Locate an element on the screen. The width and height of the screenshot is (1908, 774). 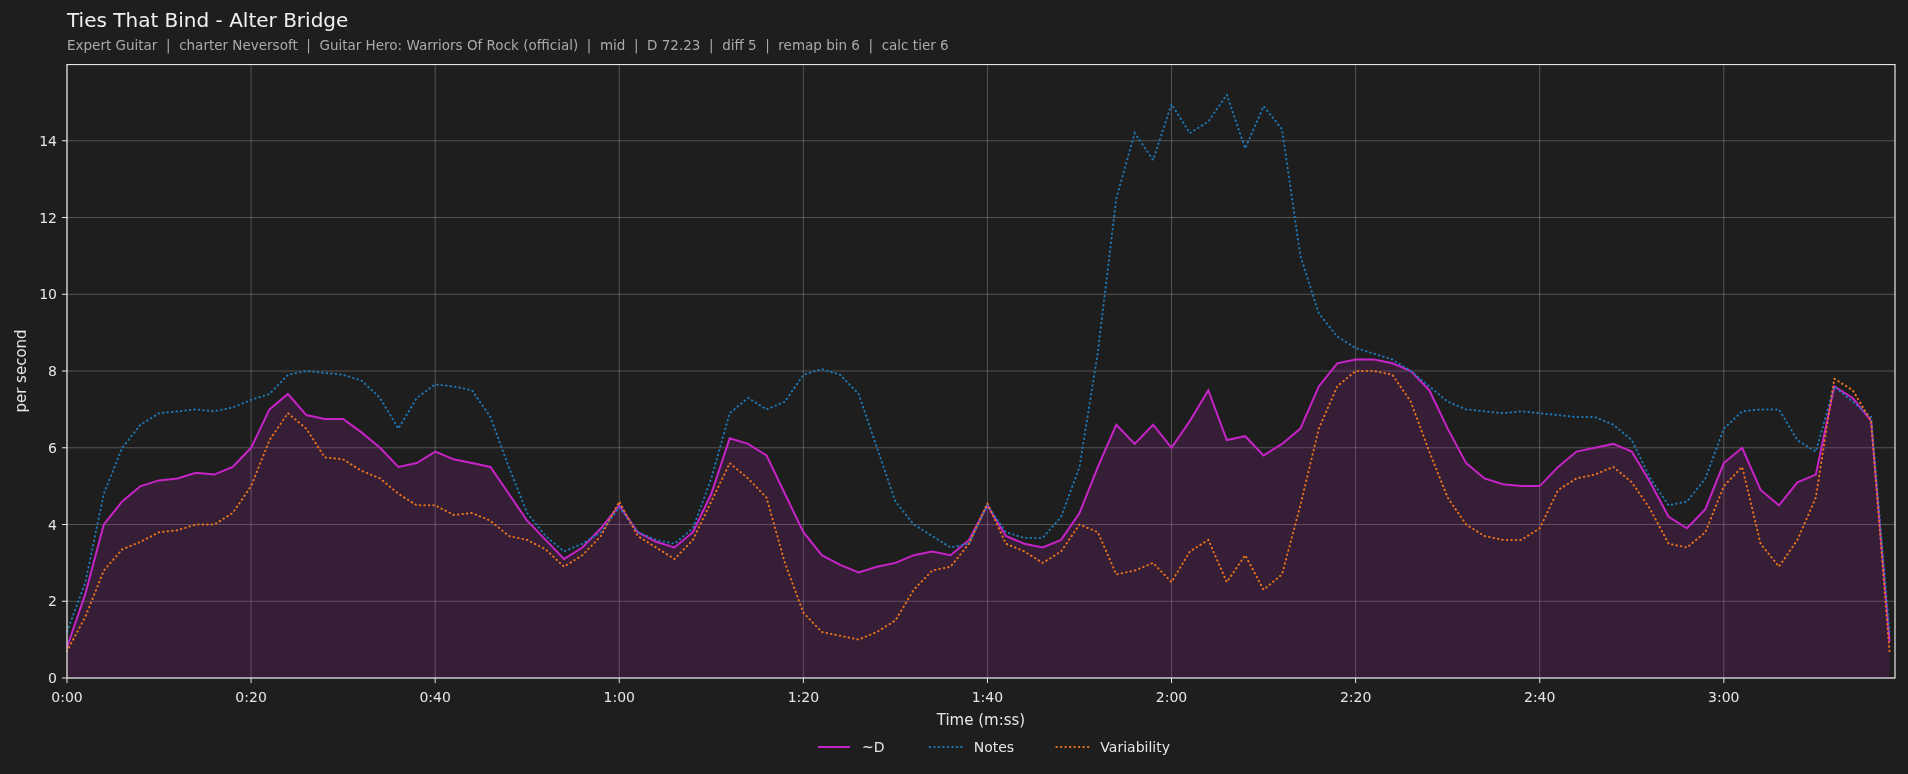
legend-label: Notes is located at coordinates (994, 747).